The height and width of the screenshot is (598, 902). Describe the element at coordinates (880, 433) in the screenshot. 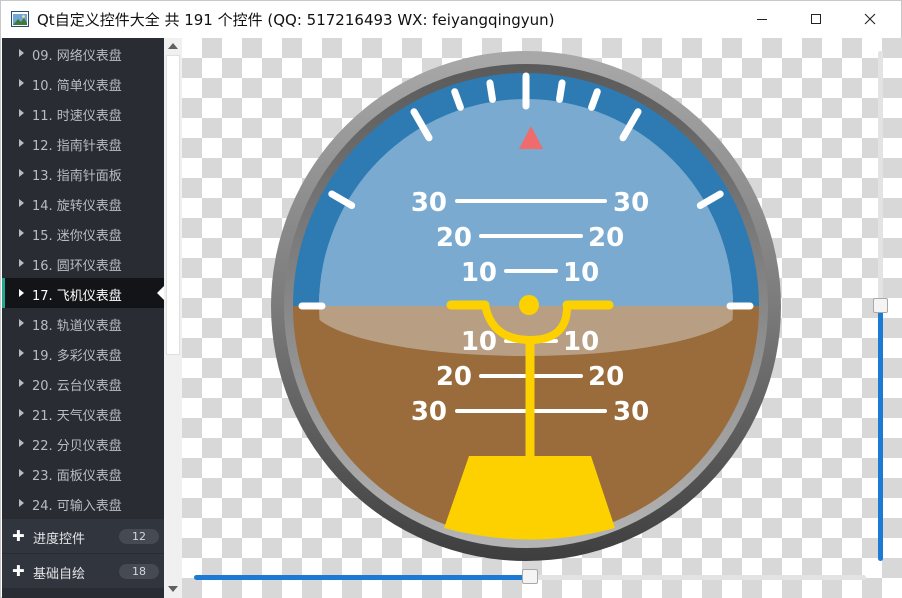

I see `vertical-slider-fill` at that location.